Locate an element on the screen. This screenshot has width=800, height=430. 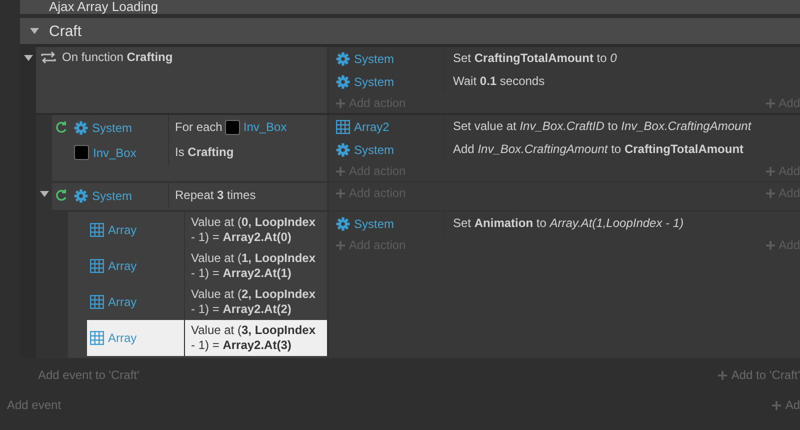
condition-row: Inv_Box Is Crafting is located at coordinates (199, 152).